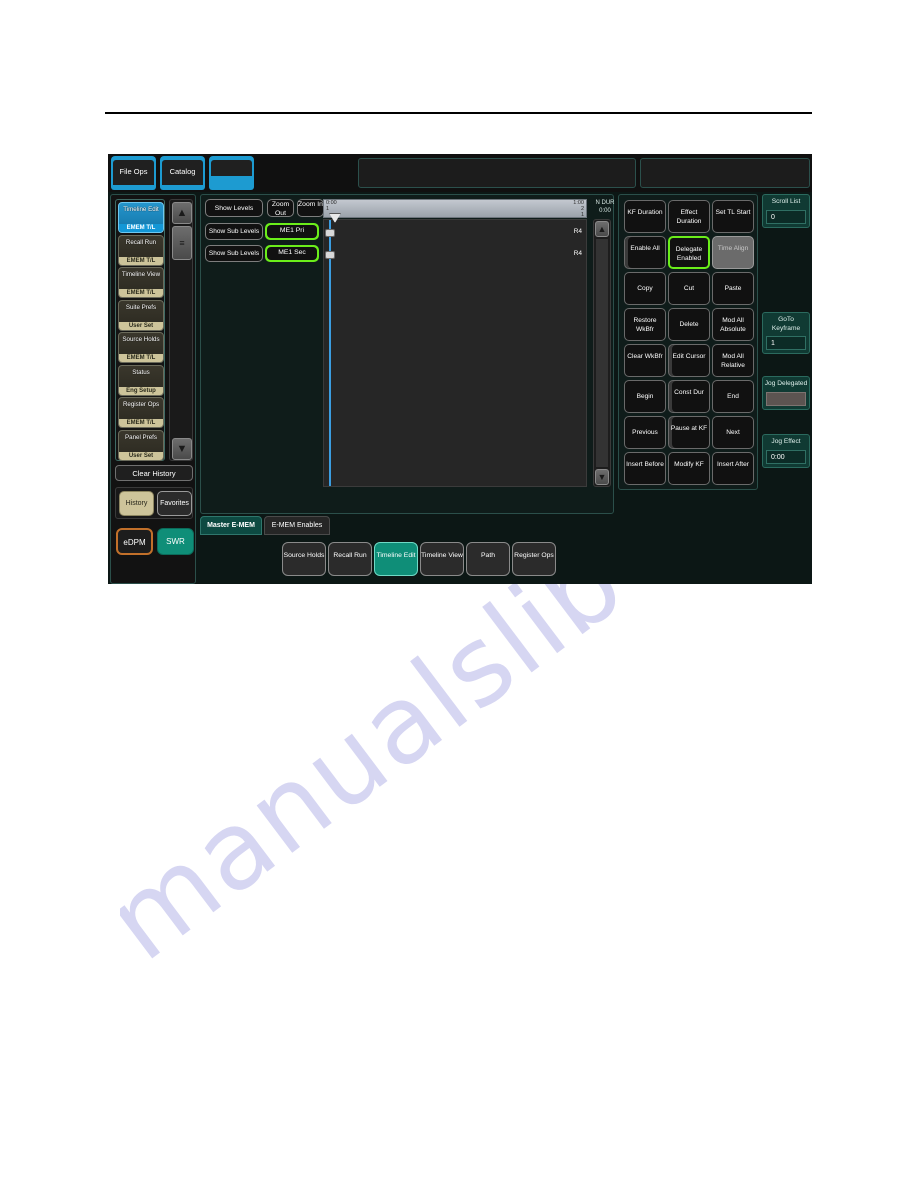  What do you see at coordinates (136, 503) in the screenshot?
I see `history-button: History` at bounding box center [136, 503].